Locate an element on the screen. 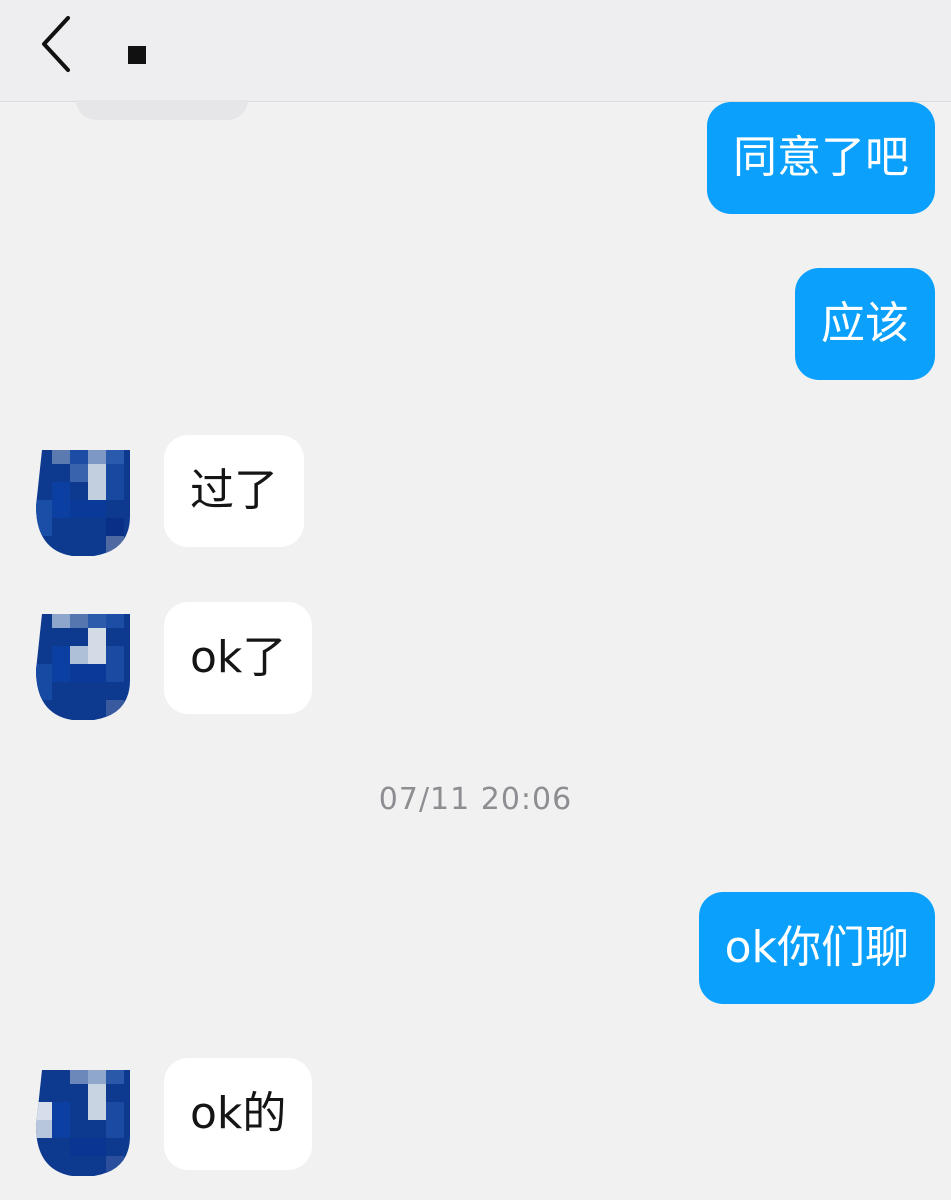 This screenshot has height=1200, width=951. message-bubble-outgoing: ok你们聊 is located at coordinates (816, 948).